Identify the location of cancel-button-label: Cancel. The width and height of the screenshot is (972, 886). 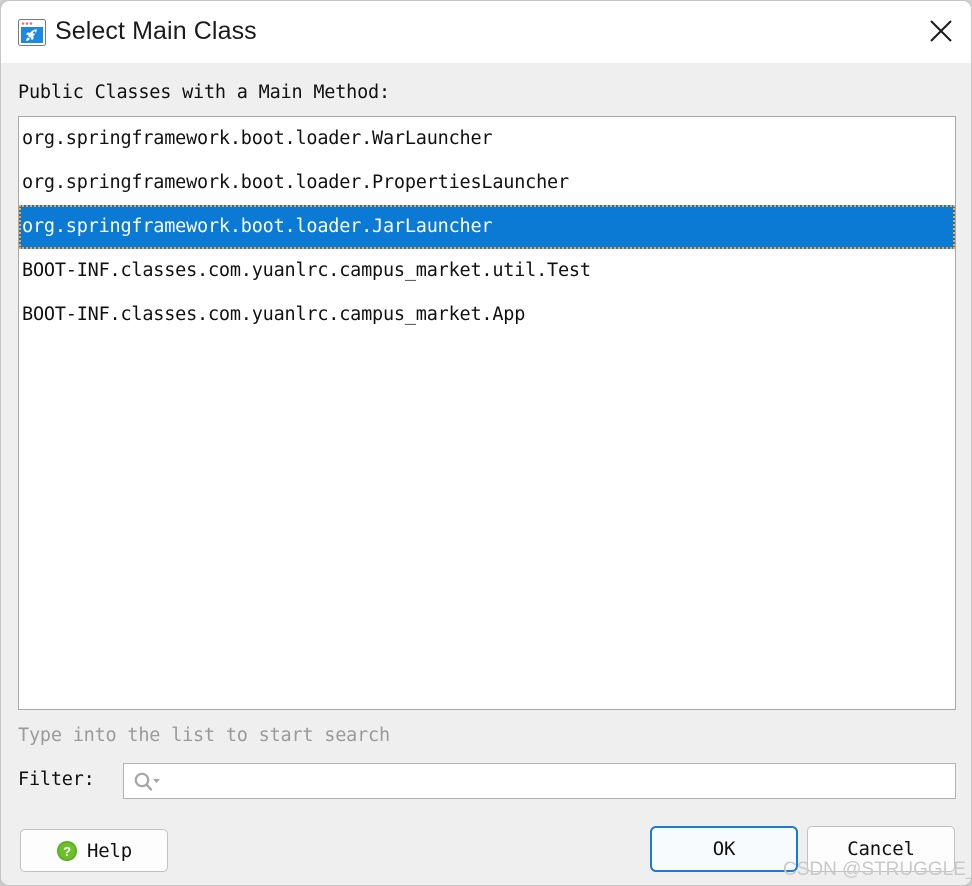
(881, 849).